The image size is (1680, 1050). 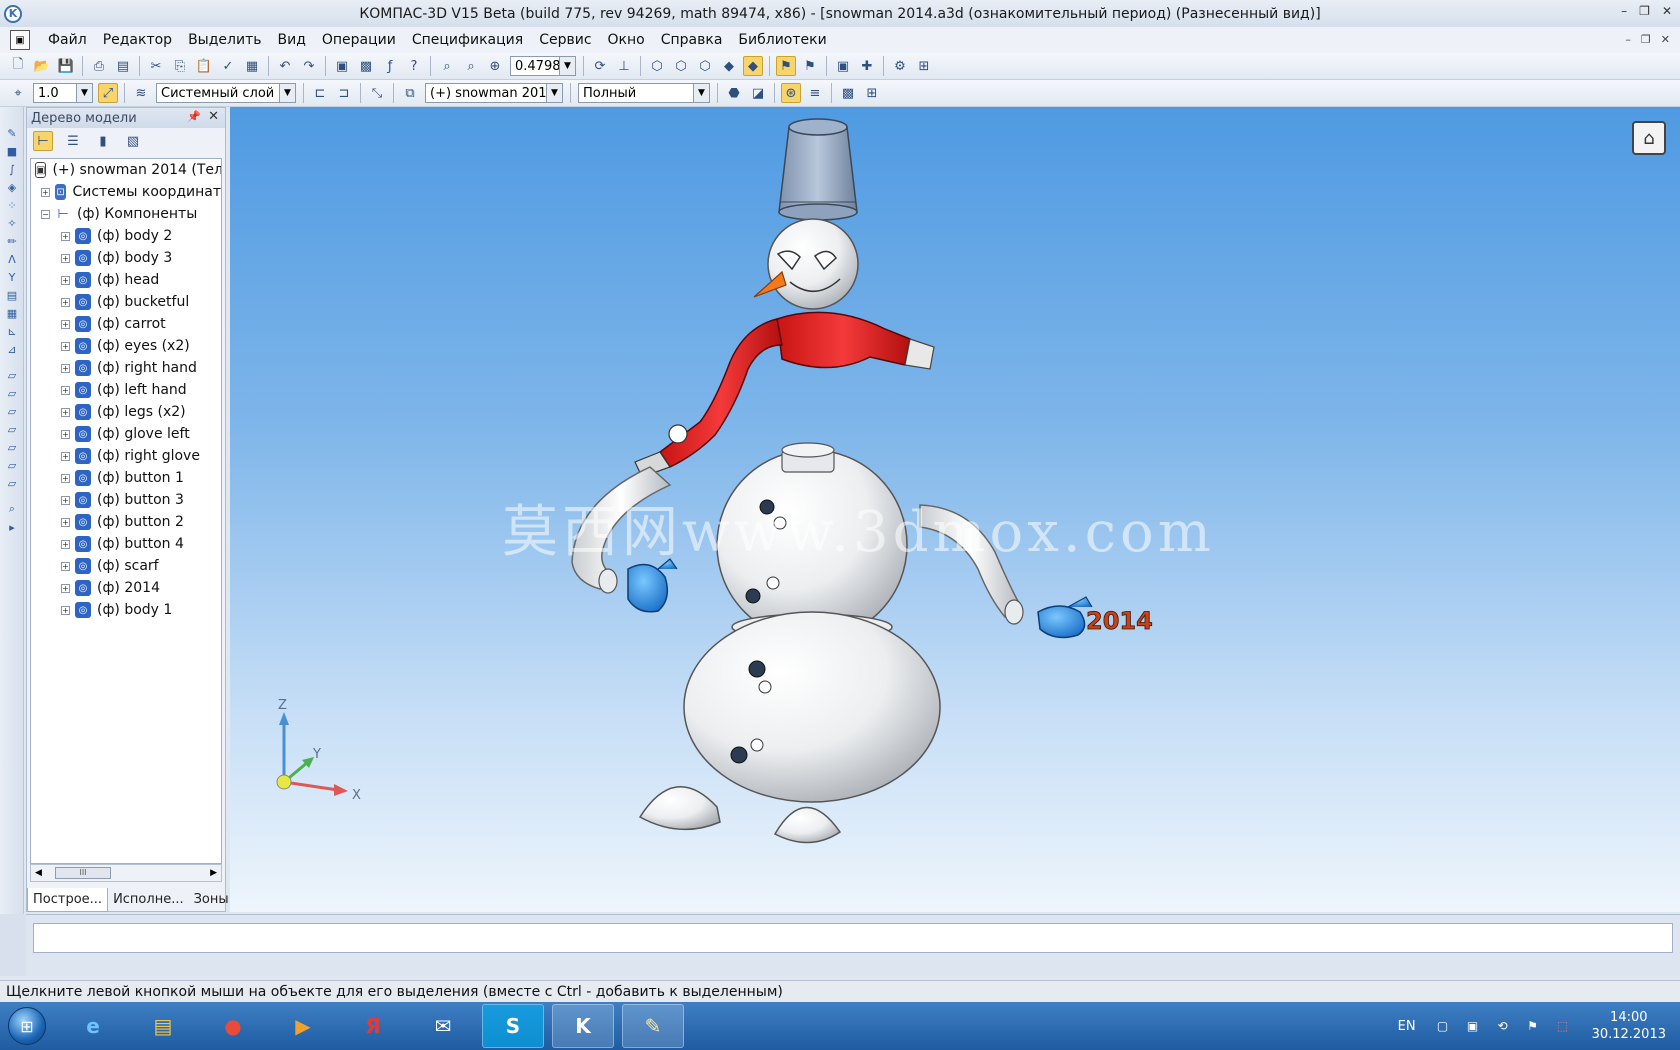 What do you see at coordinates (123, 66) in the screenshot?
I see `print-preview-icon: ▤` at bounding box center [123, 66].